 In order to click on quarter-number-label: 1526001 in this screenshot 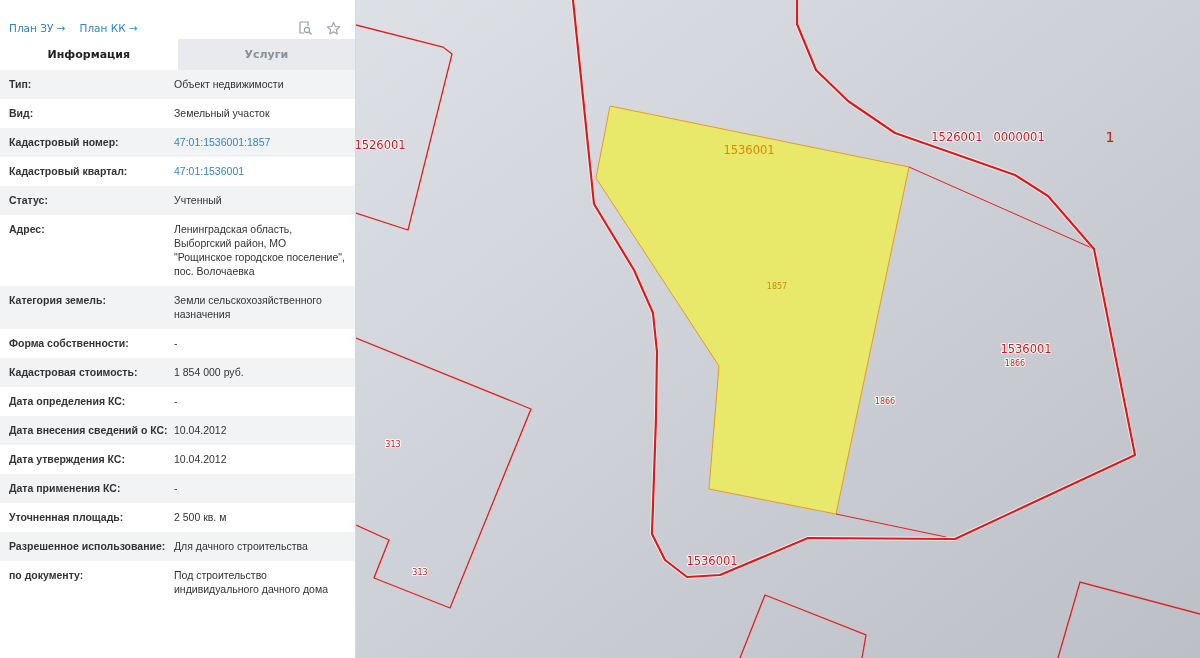, I will do `click(381, 145)`.